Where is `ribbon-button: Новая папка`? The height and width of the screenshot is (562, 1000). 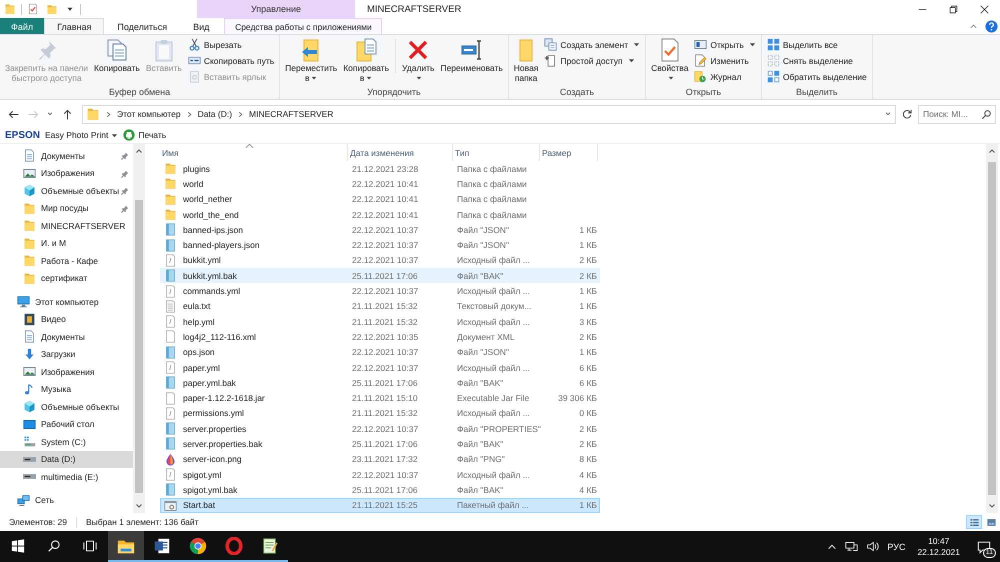 ribbon-button: Новая папка is located at coordinates (526, 60).